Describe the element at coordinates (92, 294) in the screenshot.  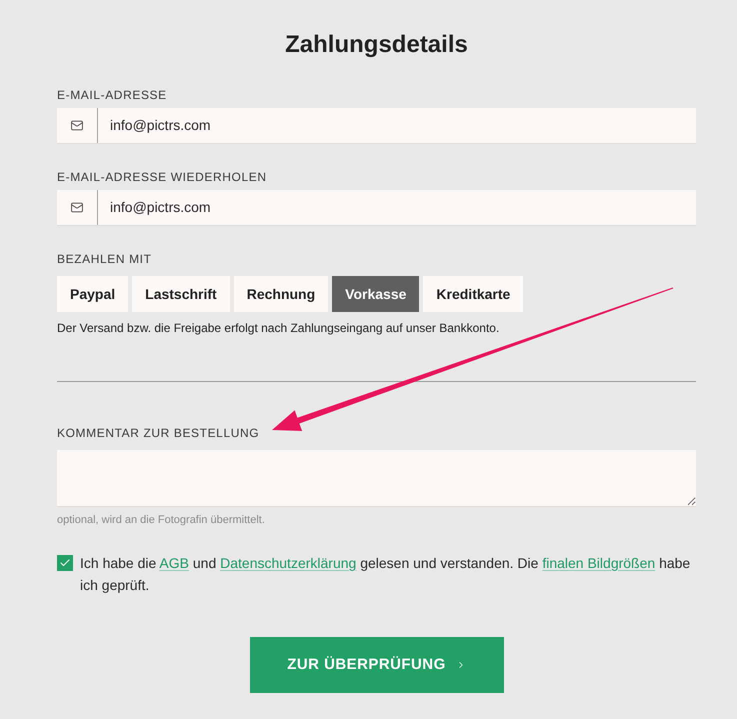
I see `payment-tab: Paypal` at that location.